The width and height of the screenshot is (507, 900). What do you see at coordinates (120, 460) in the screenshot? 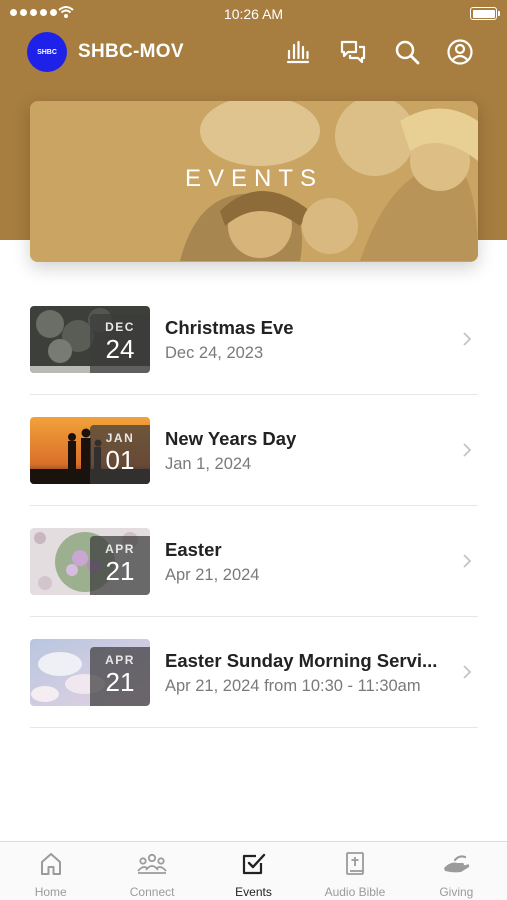
I see `date-day: 01` at bounding box center [120, 460].